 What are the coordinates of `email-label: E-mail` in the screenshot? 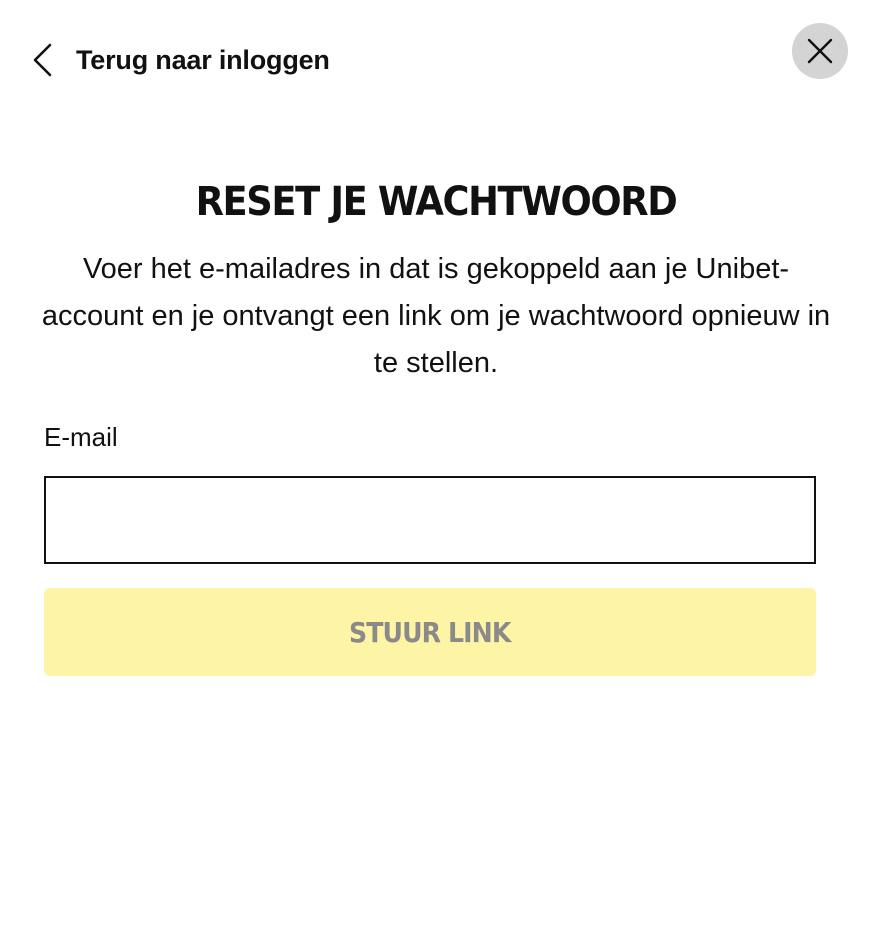 It's located at (81, 437).